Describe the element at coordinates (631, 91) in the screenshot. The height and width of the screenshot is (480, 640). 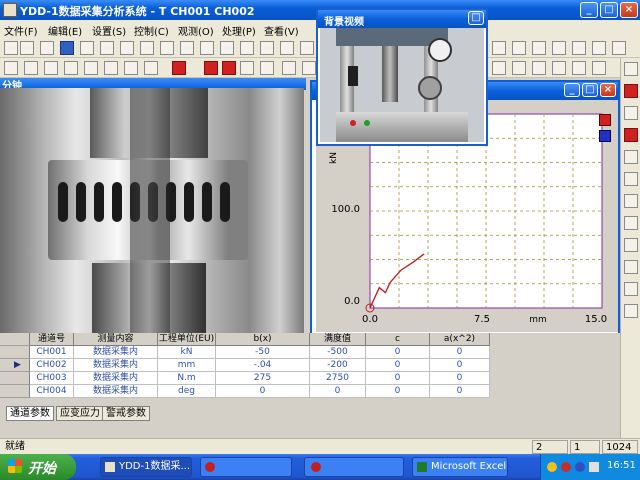
I see `color-red-icon` at that location.